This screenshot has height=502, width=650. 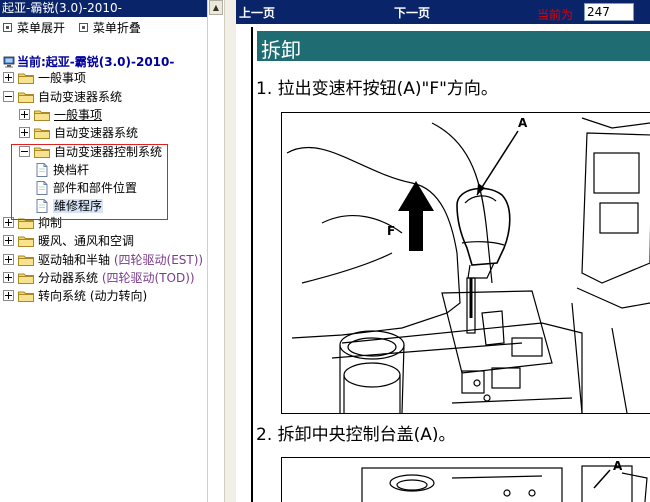 I want to click on prev-page-link: 上一页, so click(x=257, y=12).